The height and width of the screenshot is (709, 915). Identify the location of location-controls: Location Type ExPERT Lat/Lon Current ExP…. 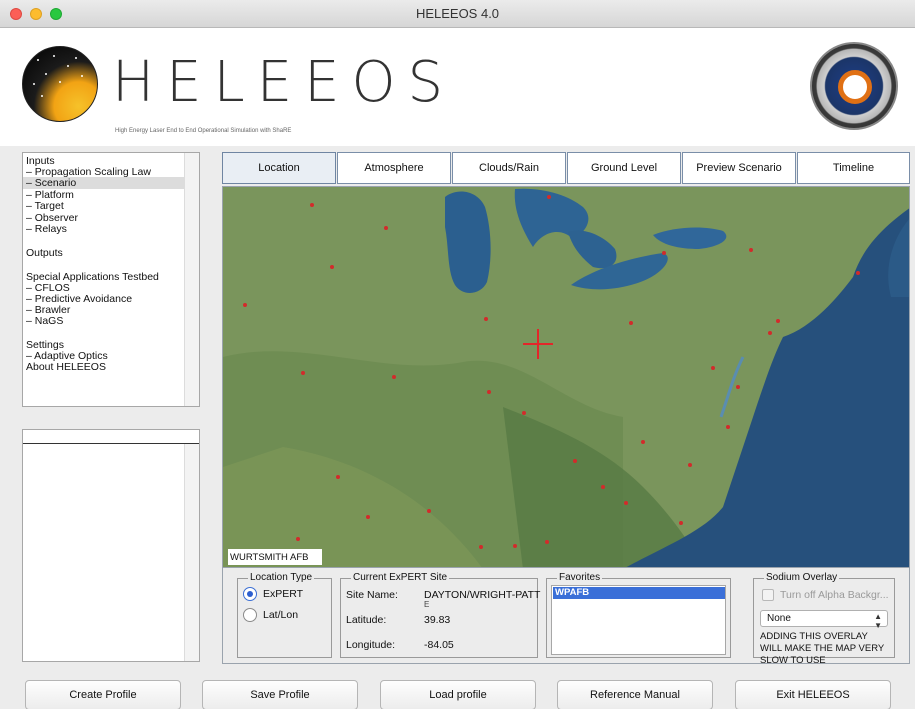
(566, 617).